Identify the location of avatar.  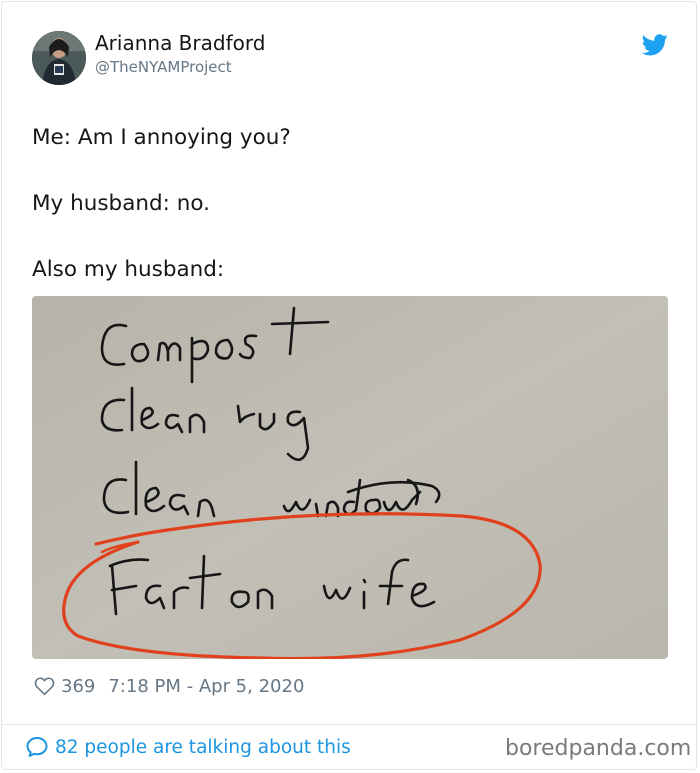
(59, 58).